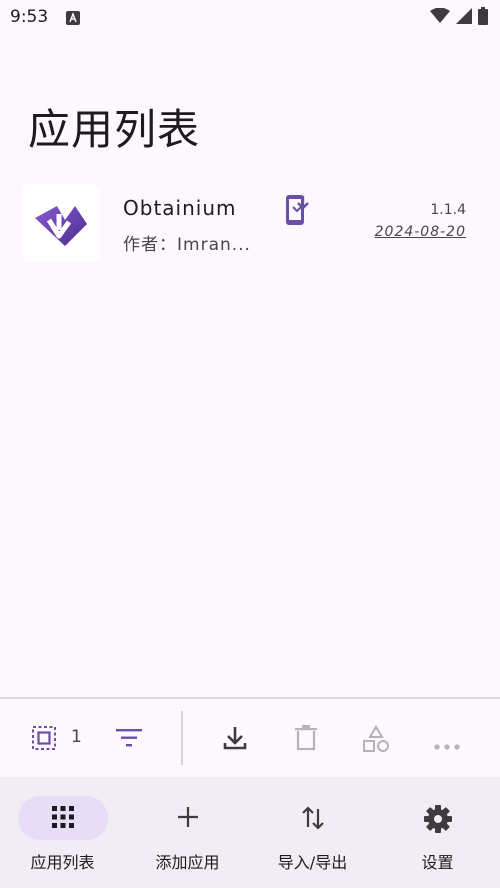  I want to click on nav-label: 导入/导出, so click(312, 862).